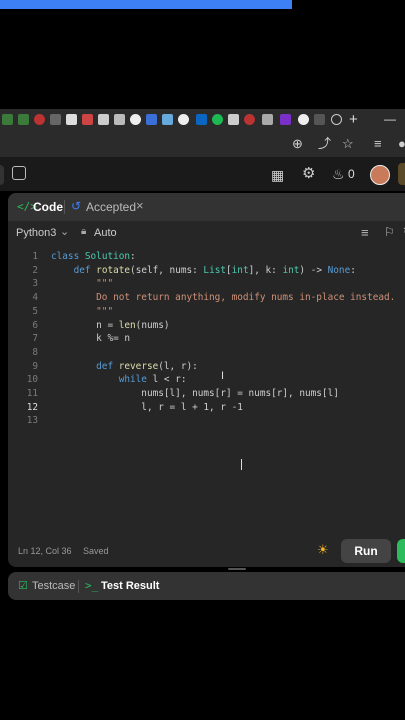  What do you see at coordinates (140, 205) in the screenshot?
I see `close-icon: ×` at bounding box center [140, 205].